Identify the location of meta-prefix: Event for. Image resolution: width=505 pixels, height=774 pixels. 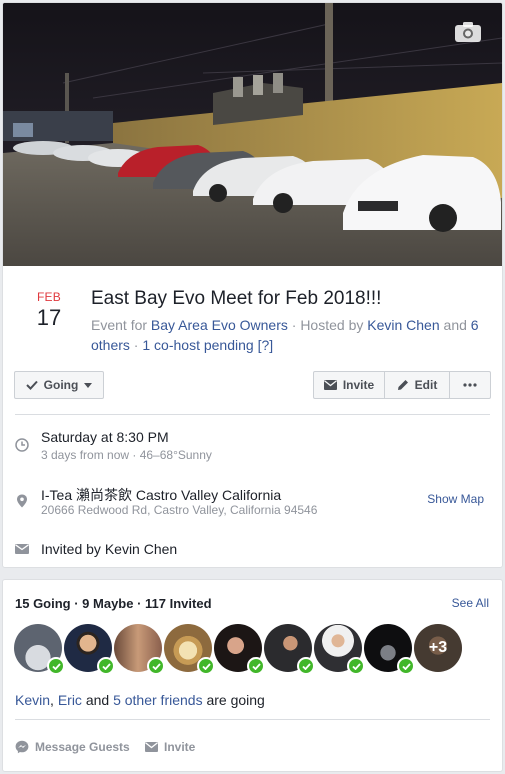
(121, 325).